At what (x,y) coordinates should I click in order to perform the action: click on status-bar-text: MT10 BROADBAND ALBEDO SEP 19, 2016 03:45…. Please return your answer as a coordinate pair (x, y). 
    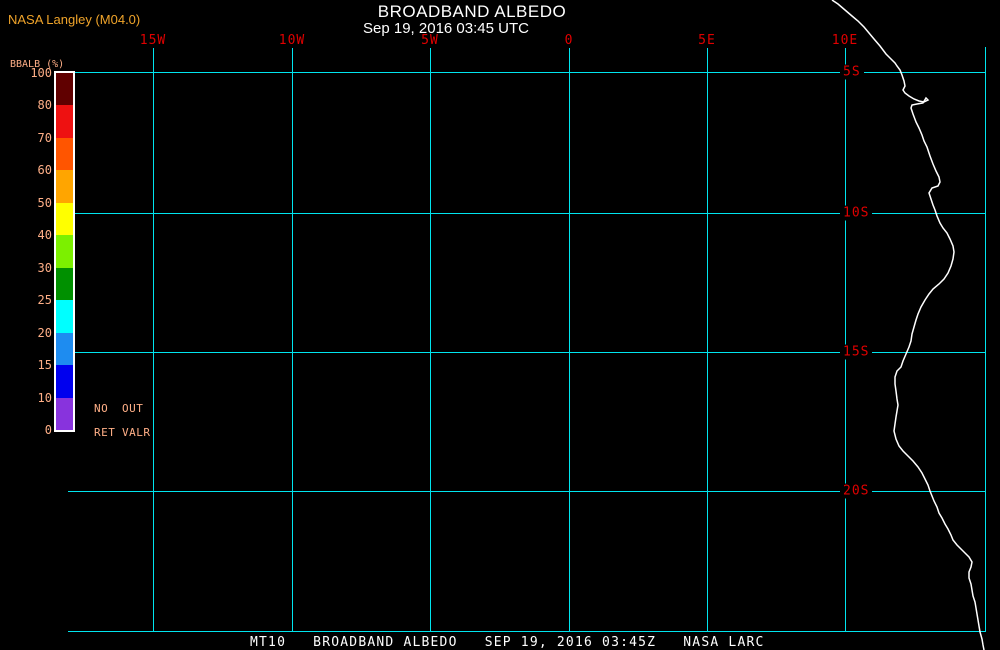
    Looking at the image, I should click on (507, 642).